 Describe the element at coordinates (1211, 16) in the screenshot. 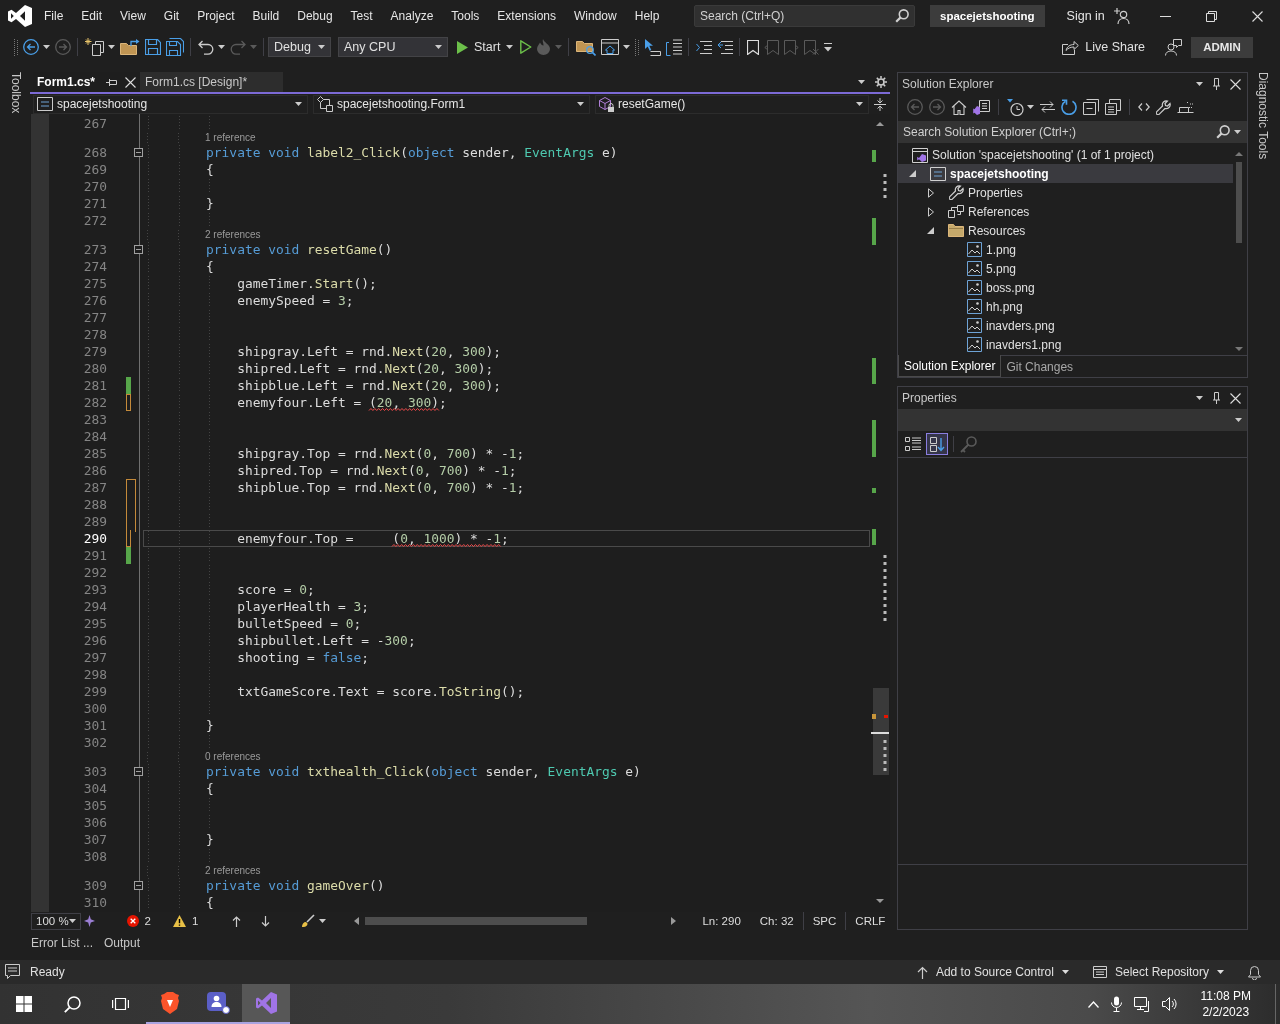

I see `restore-icon` at that location.